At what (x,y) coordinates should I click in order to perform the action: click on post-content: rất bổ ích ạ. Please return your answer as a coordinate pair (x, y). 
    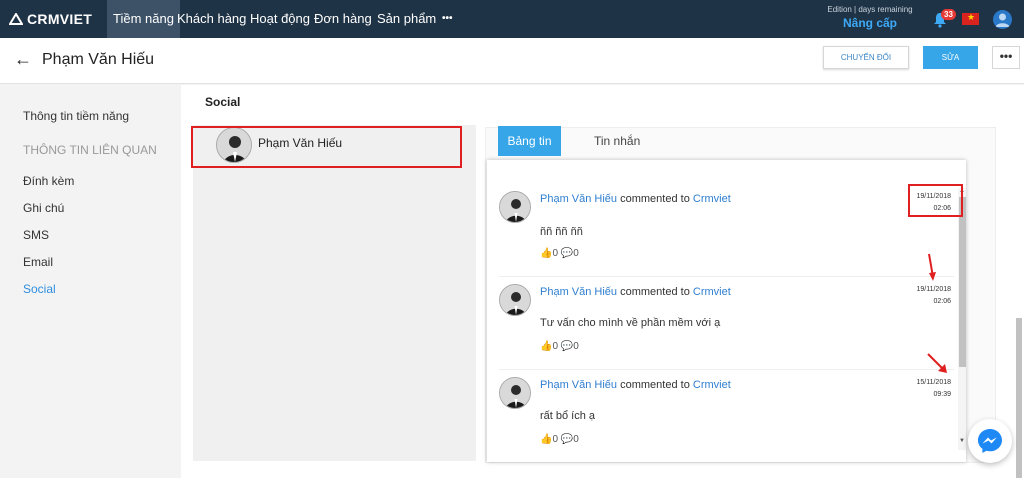
    Looking at the image, I should click on (568, 416).